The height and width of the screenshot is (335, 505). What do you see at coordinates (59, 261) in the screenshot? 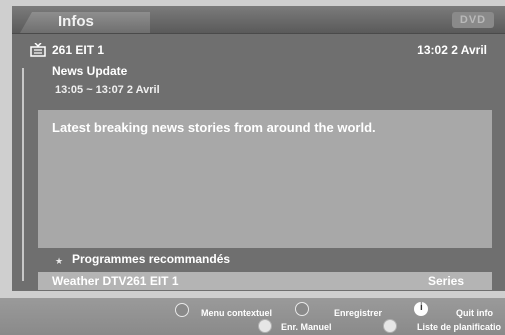
I see `star-icon: ★` at bounding box center [59, 261].